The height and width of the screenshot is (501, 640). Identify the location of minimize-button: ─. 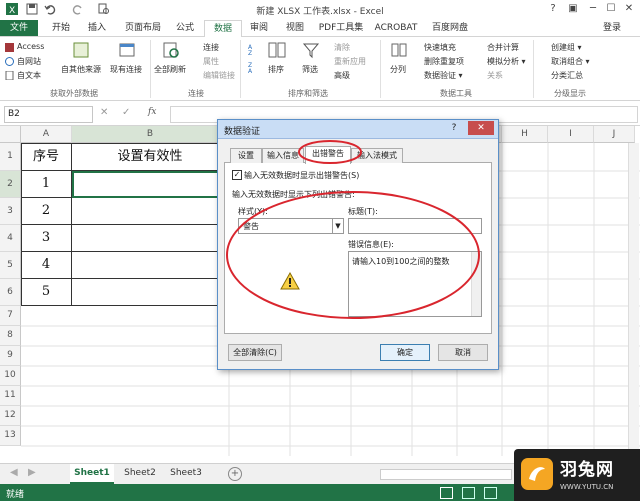
(593, 9).